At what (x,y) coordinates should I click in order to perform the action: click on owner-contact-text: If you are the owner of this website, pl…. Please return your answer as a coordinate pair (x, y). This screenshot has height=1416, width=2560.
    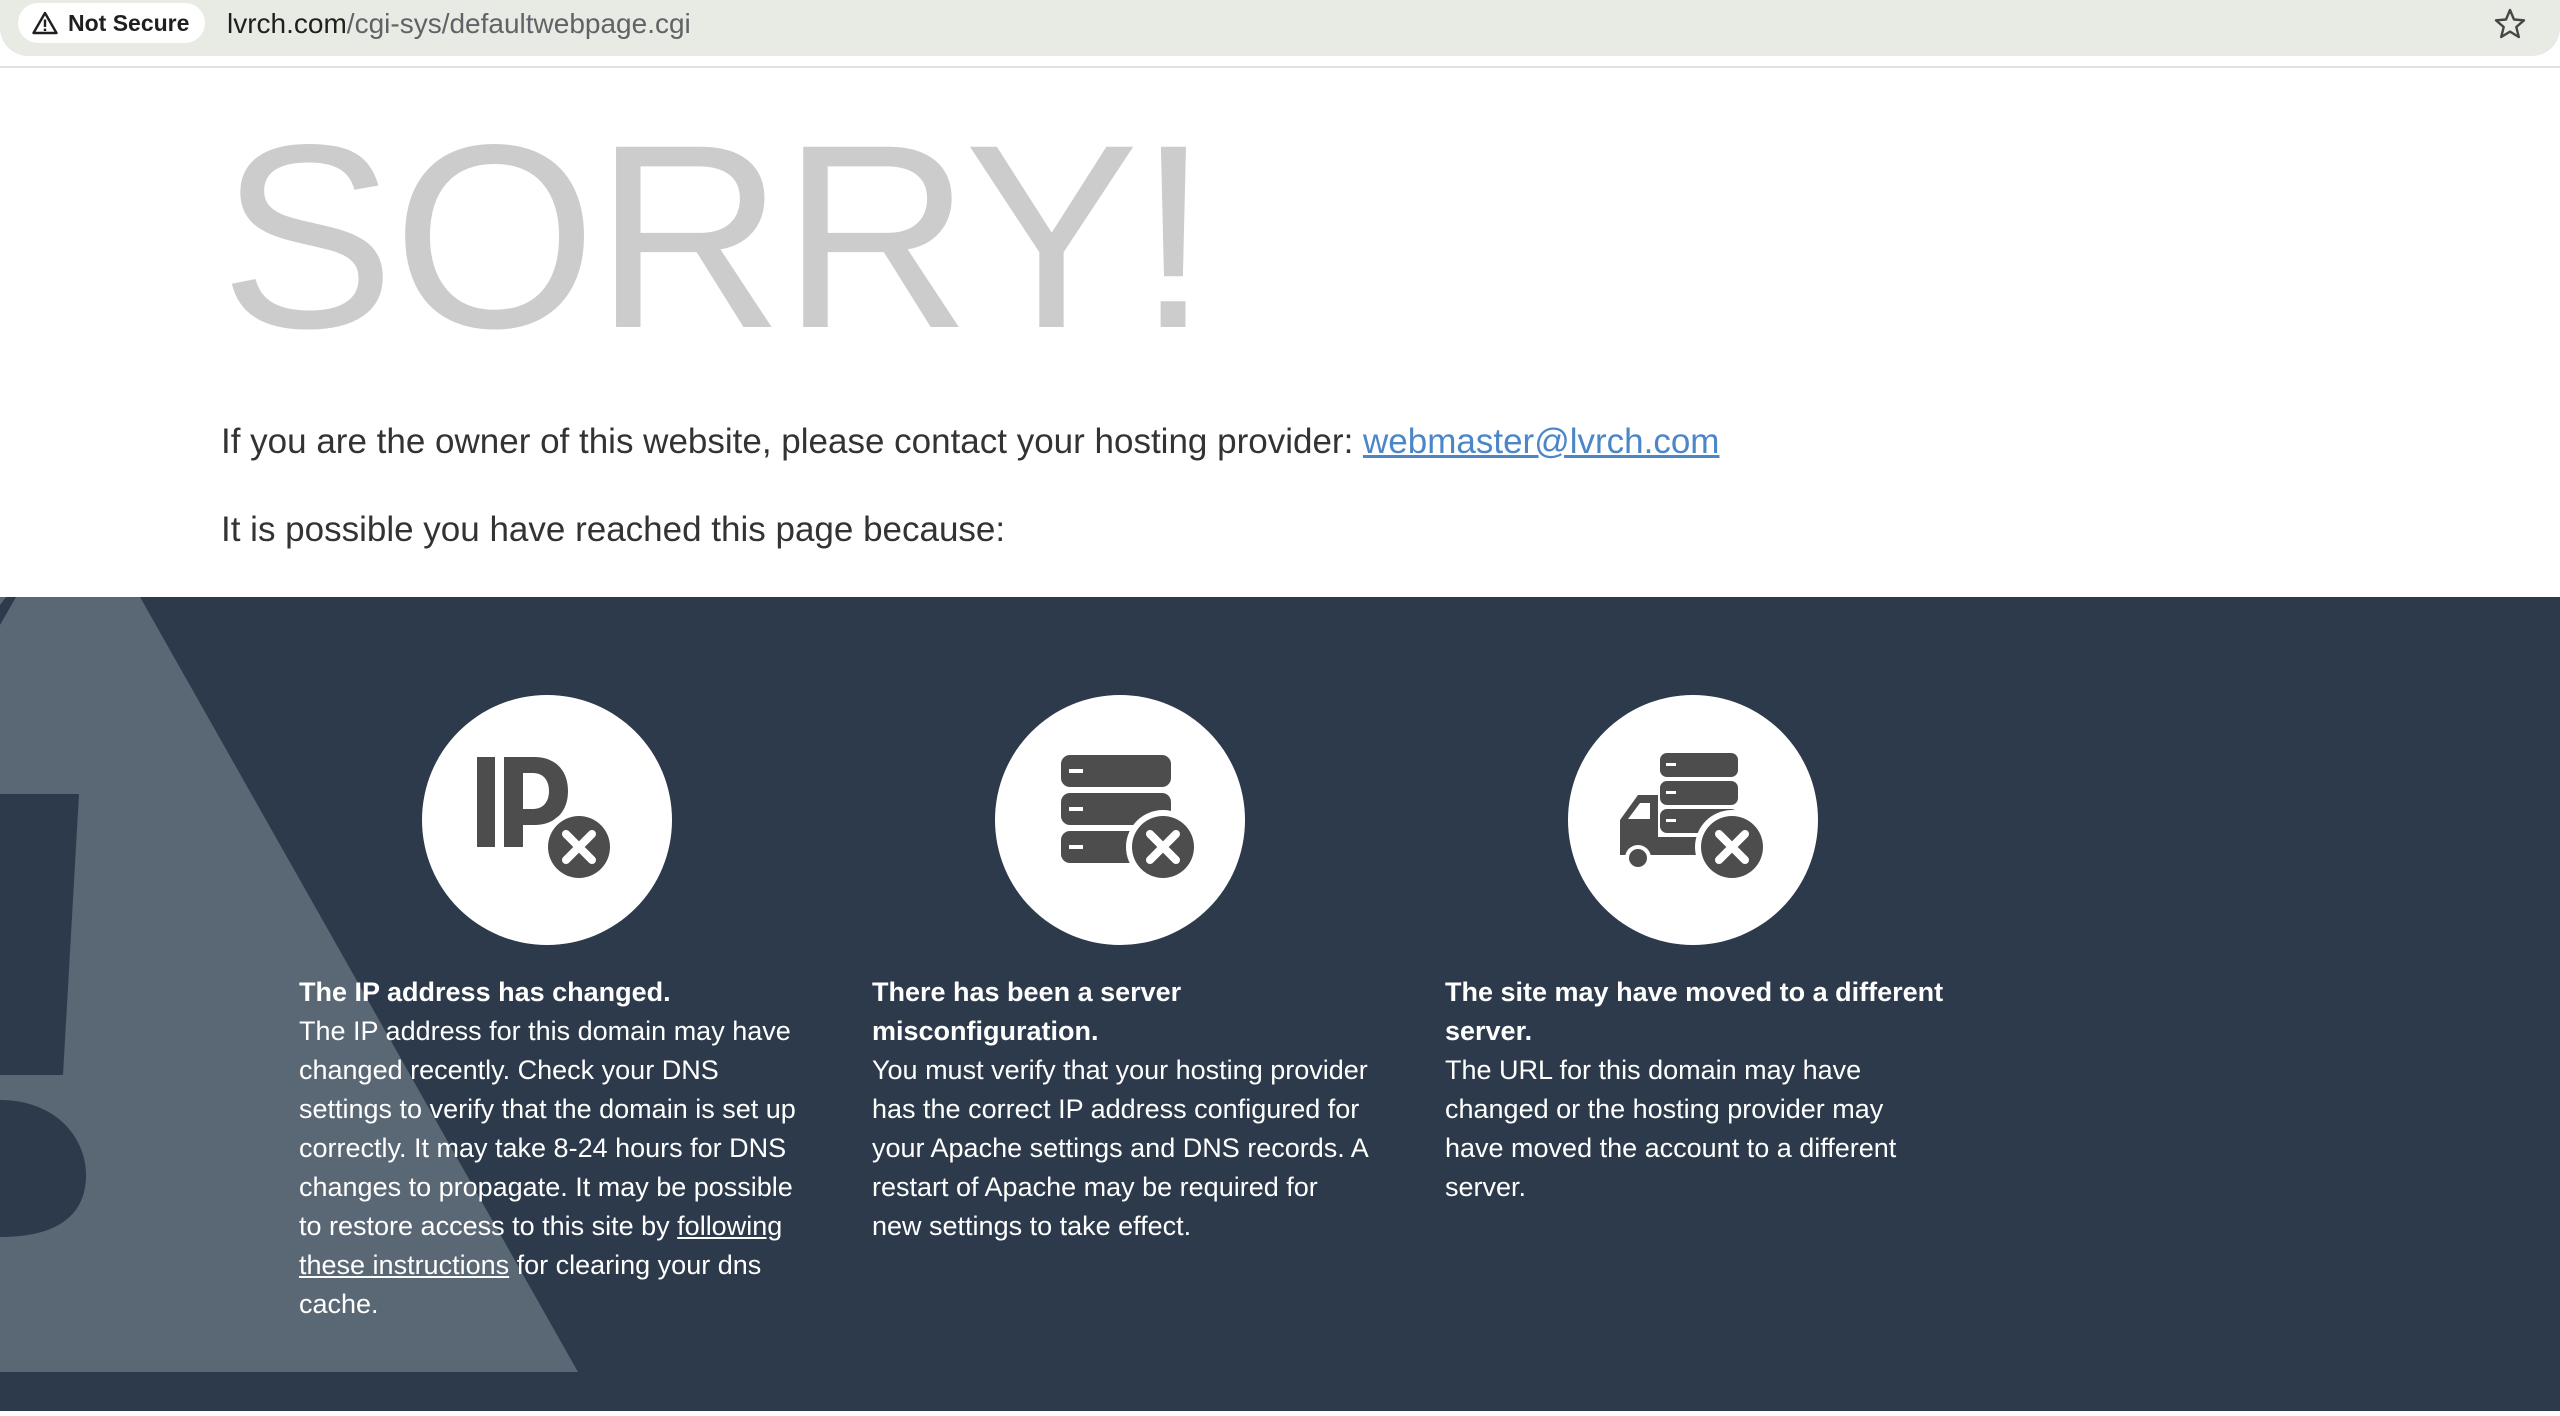
    Looking at the image, I should click on (792, 441).